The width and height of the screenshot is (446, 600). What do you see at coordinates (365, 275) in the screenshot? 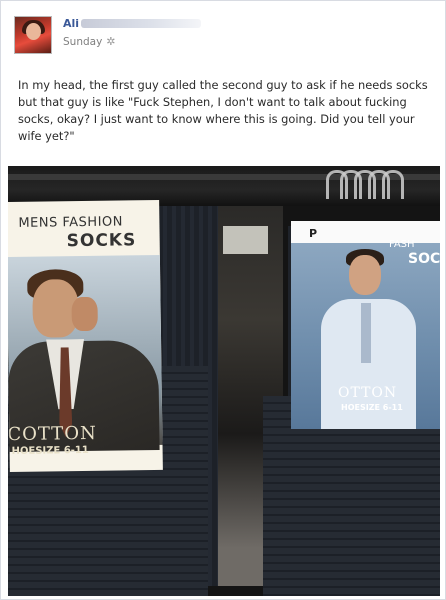
I see `model-head` at bounding box center [365, 275].